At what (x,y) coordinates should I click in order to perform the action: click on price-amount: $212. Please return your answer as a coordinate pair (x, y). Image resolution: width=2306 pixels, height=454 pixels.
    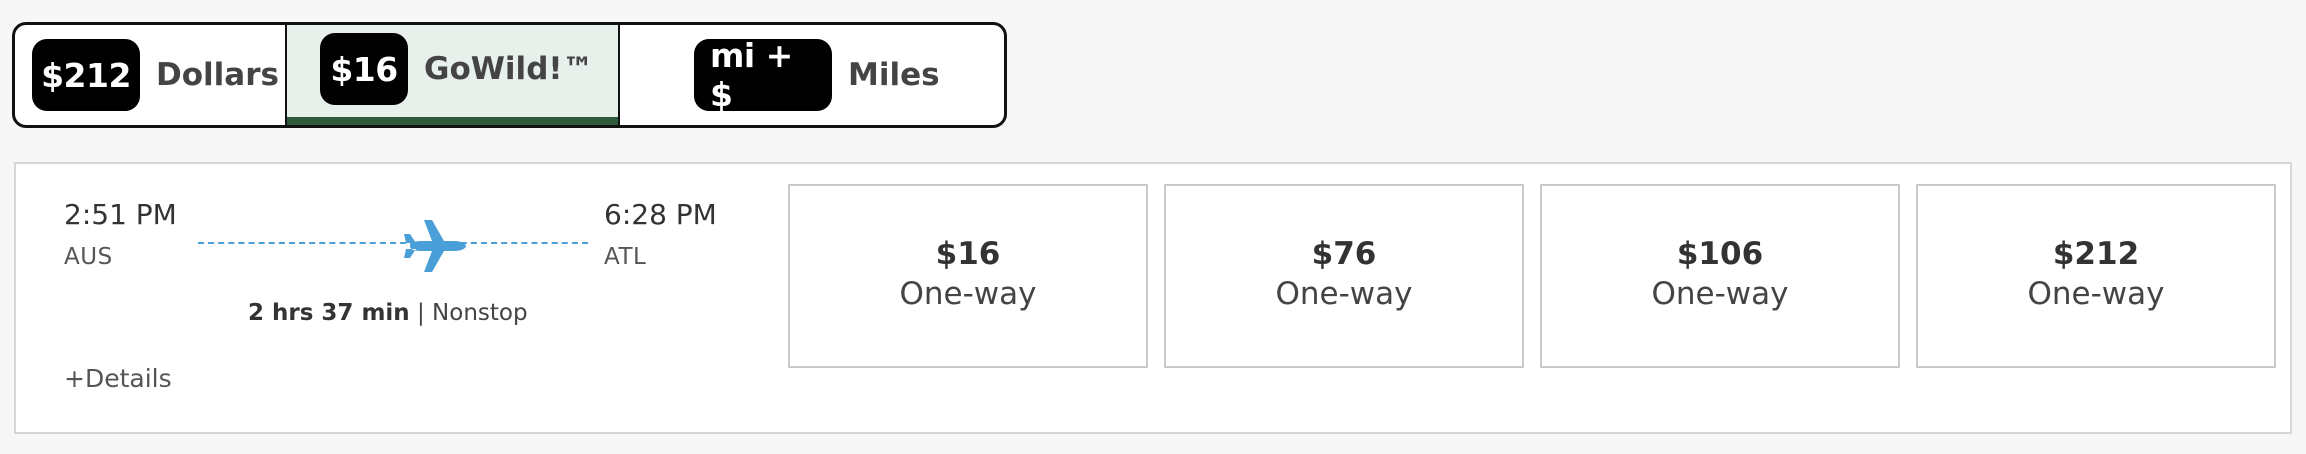
    Looking at the image, I should click on (2096, 253).